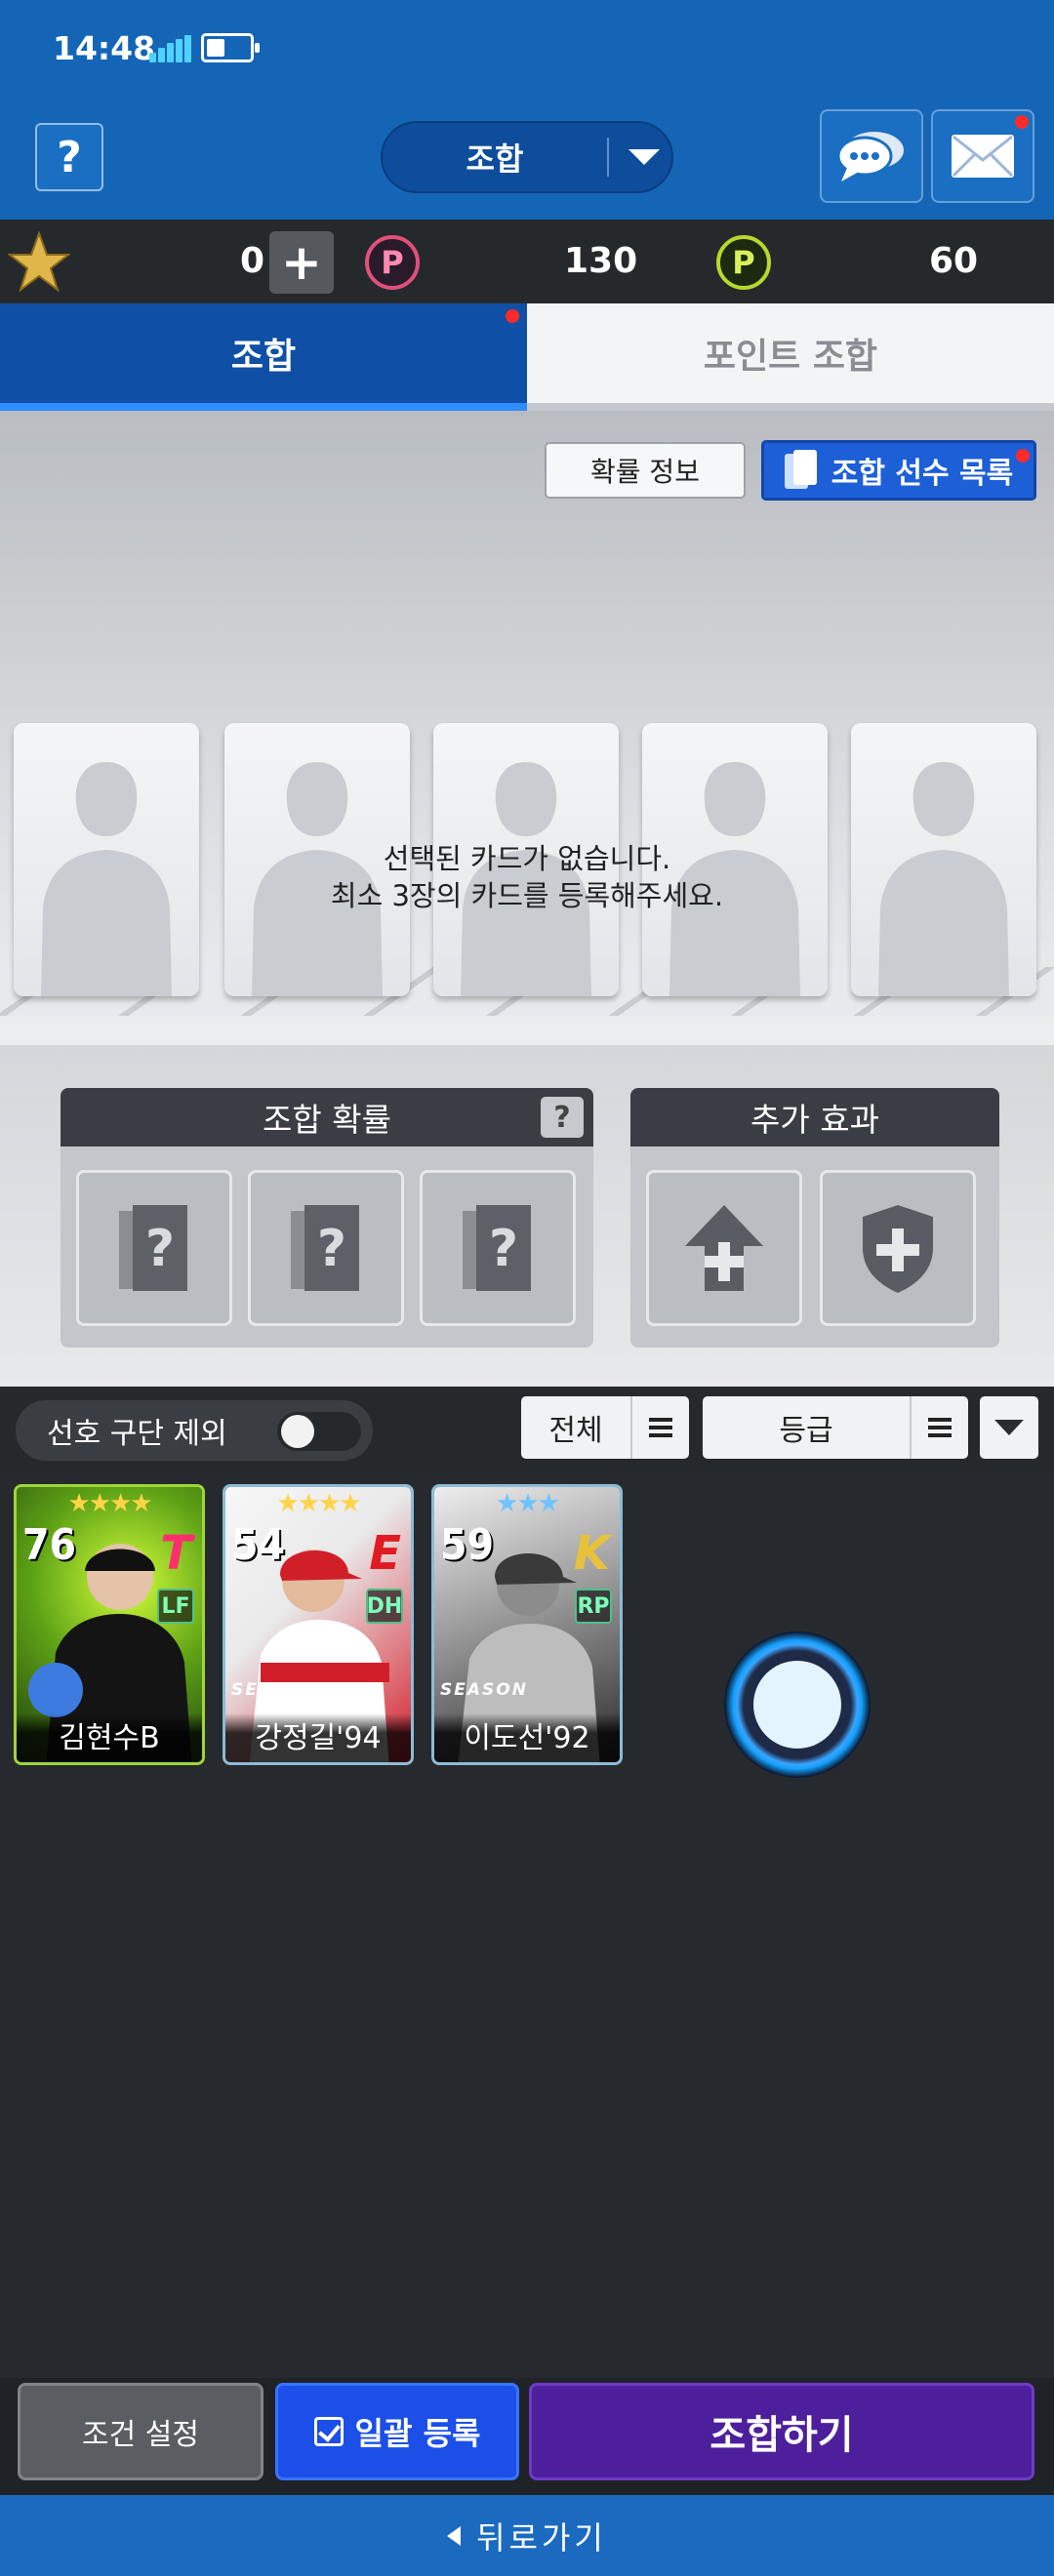  I want to click on toggle-knob, so click(297, 1431).